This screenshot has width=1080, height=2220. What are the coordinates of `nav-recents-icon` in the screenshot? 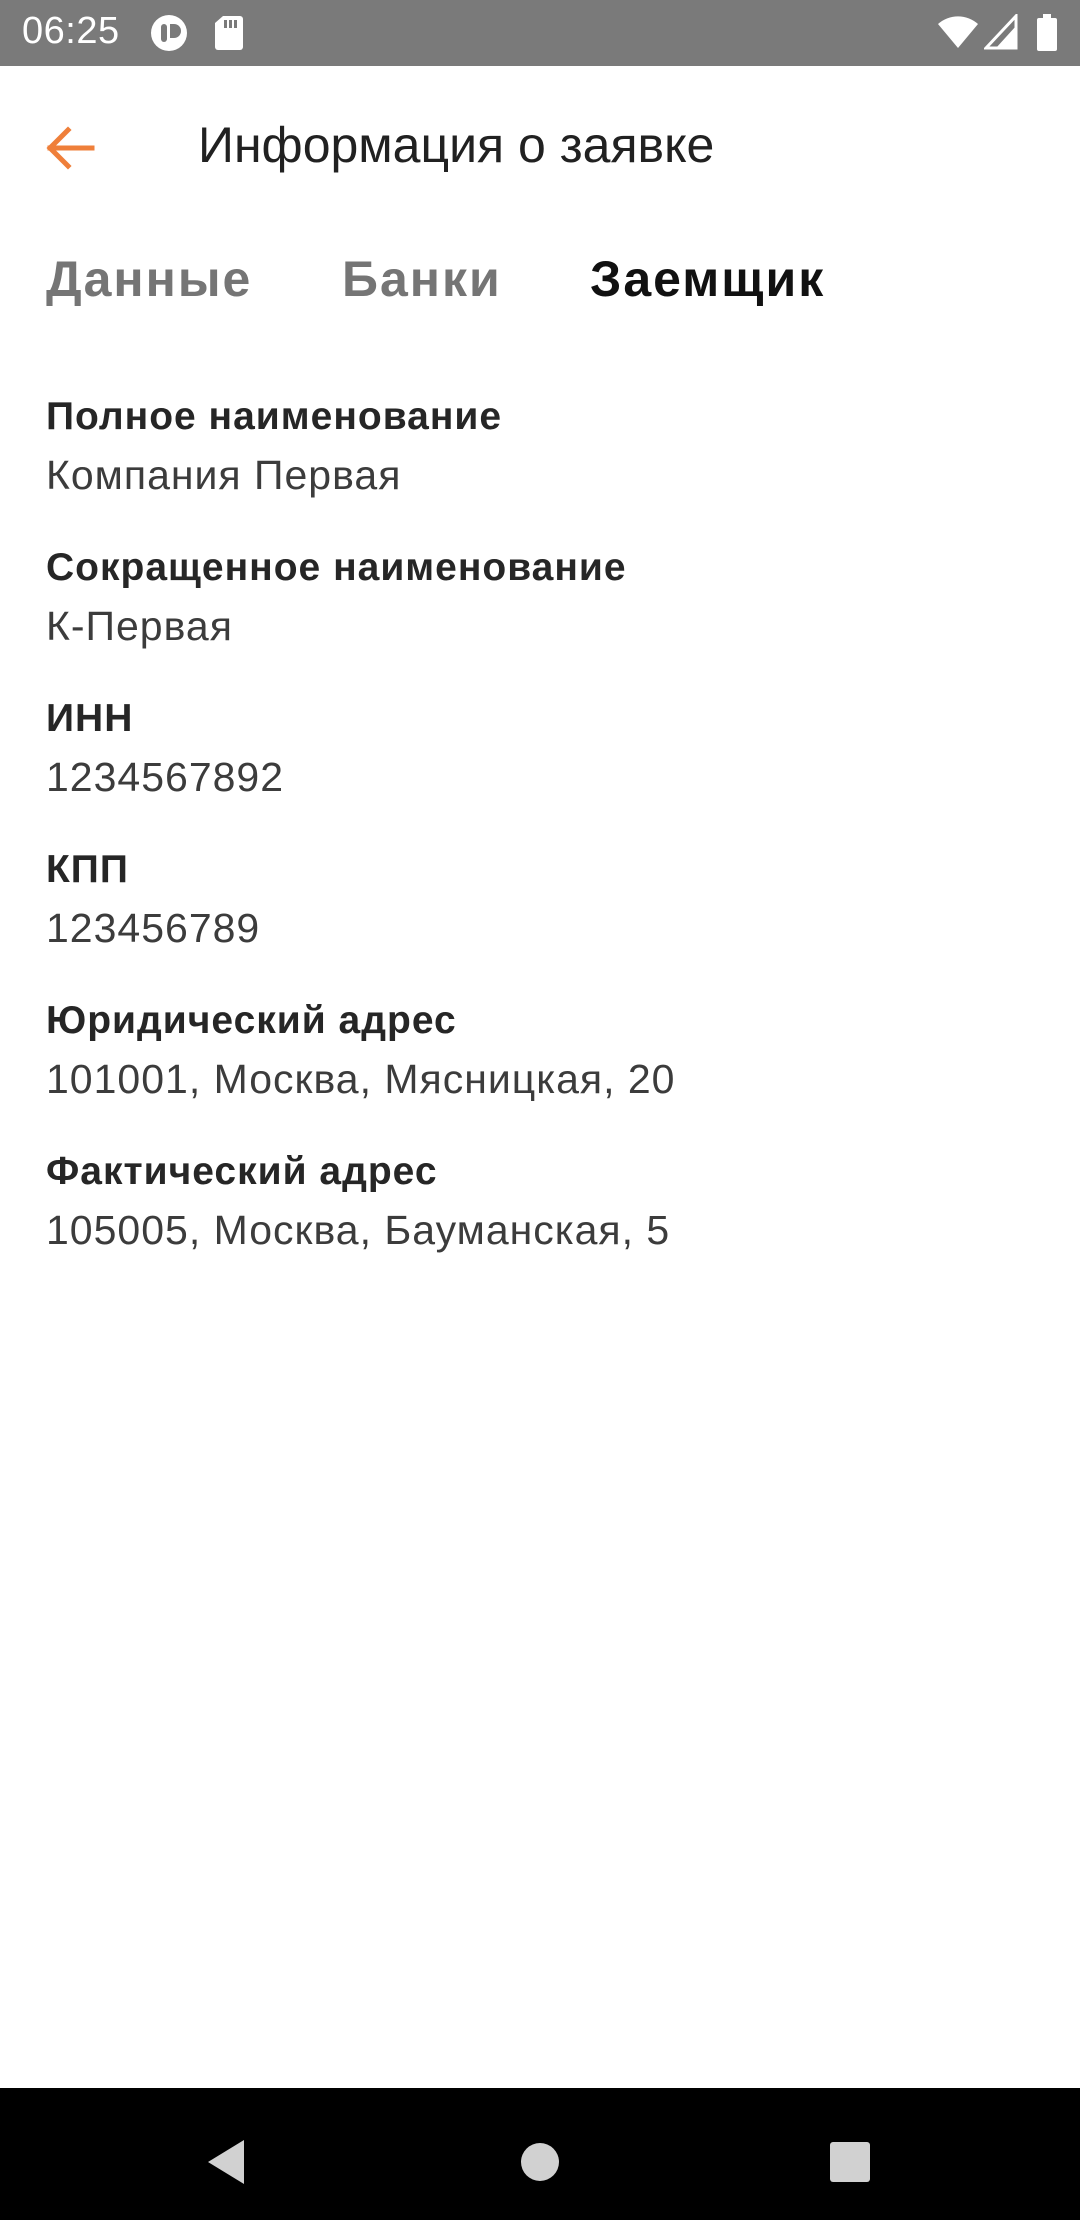 It's located at (850, 2164).